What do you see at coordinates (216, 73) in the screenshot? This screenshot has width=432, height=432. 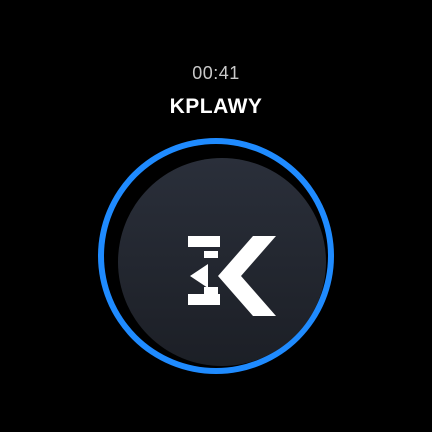 I see `time-display: 00:41` at bounding box center [216, 73].